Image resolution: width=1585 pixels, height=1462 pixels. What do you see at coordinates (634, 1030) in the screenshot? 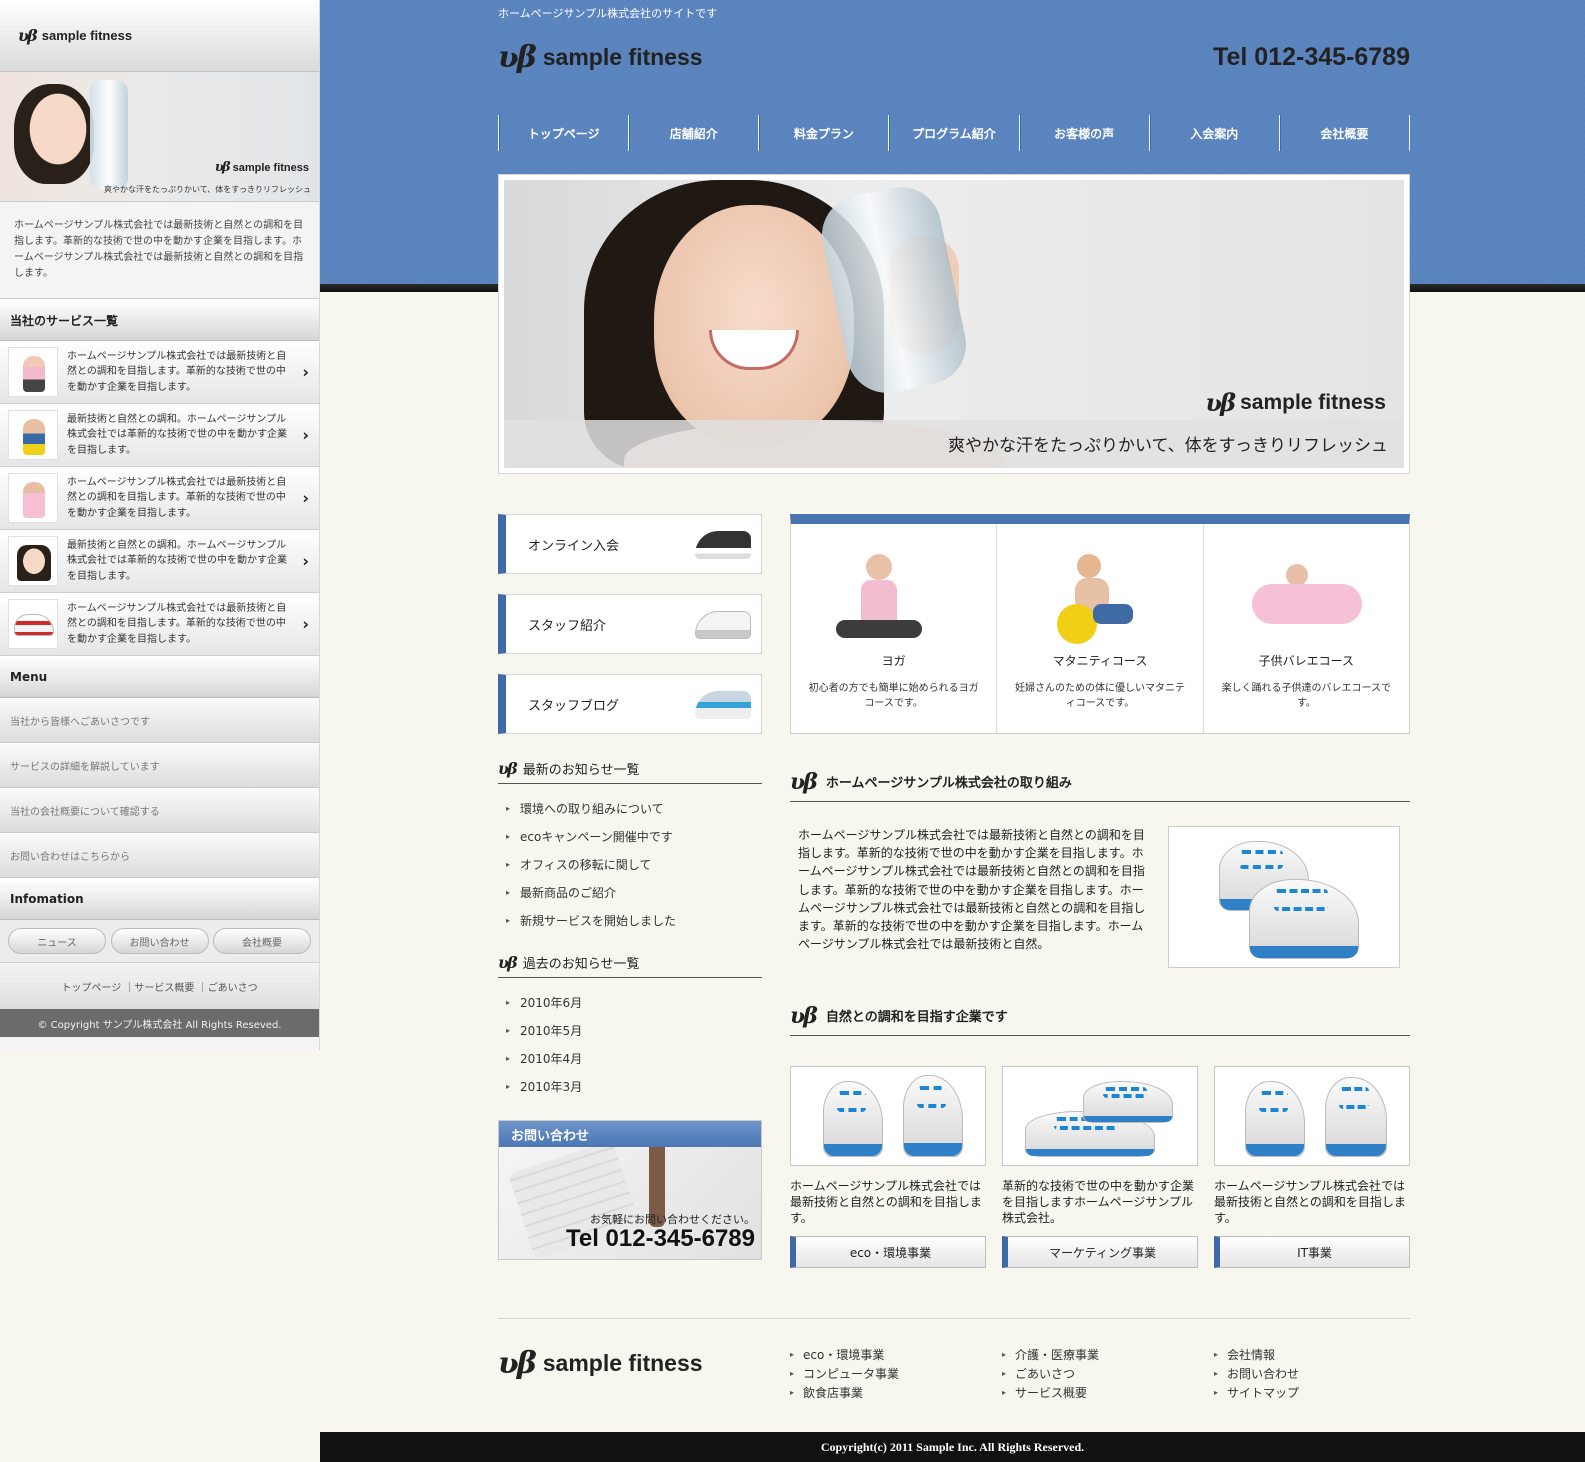
I see `archive-item: 2010年5月` at bounding box center [634, 1030].